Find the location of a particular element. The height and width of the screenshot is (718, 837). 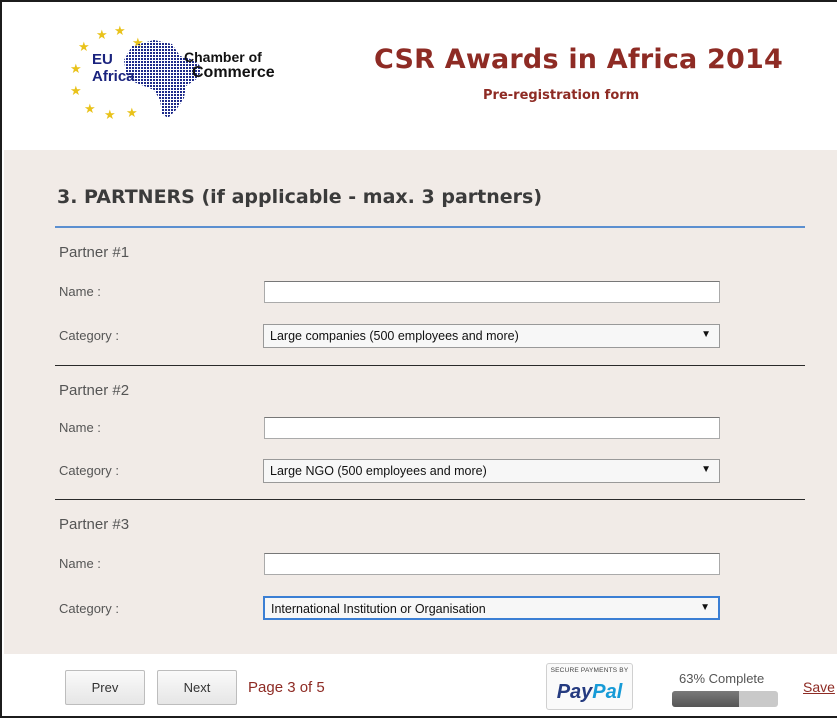

partner-2-category-value: Large NGO (500 employees and more) is located at coordinates (378, 471).